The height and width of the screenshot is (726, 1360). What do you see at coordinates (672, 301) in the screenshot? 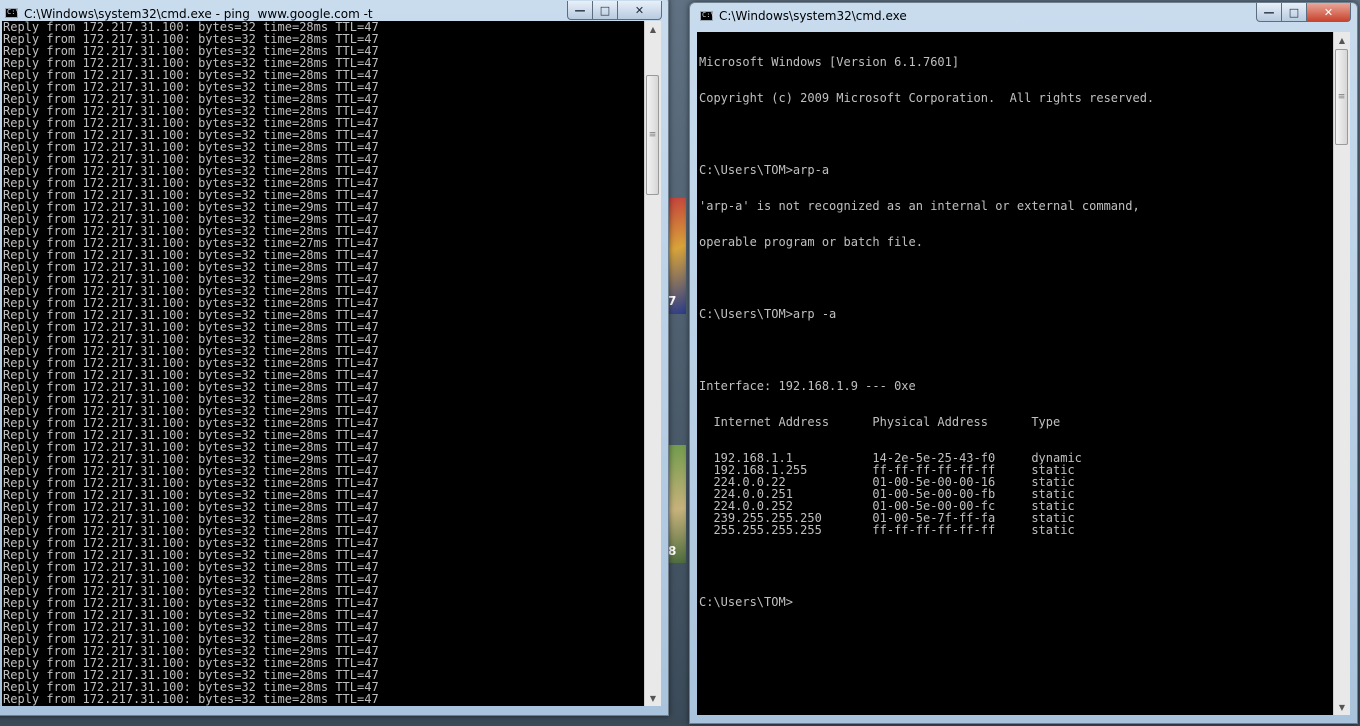
I see `desktop-tile-number: 7` at bounding box center [672, 301].